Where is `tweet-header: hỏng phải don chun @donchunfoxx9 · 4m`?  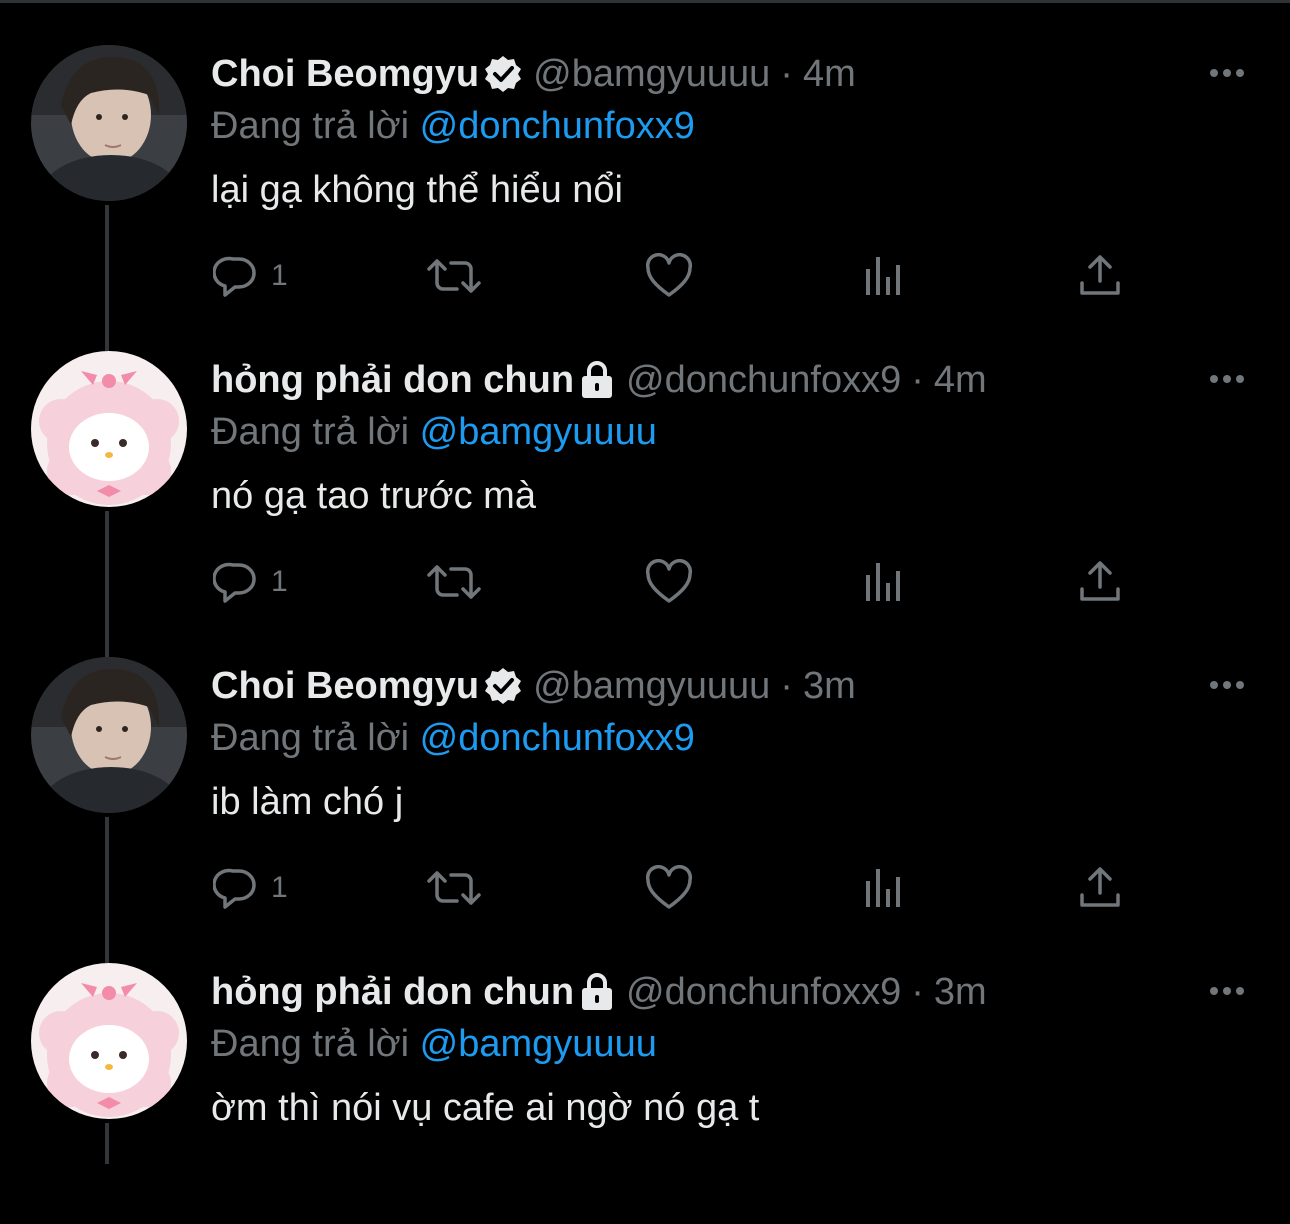
tweet-header: hỏng phải don chun @donchunfoxx9 · 4m is located at coordinates (599, 380).